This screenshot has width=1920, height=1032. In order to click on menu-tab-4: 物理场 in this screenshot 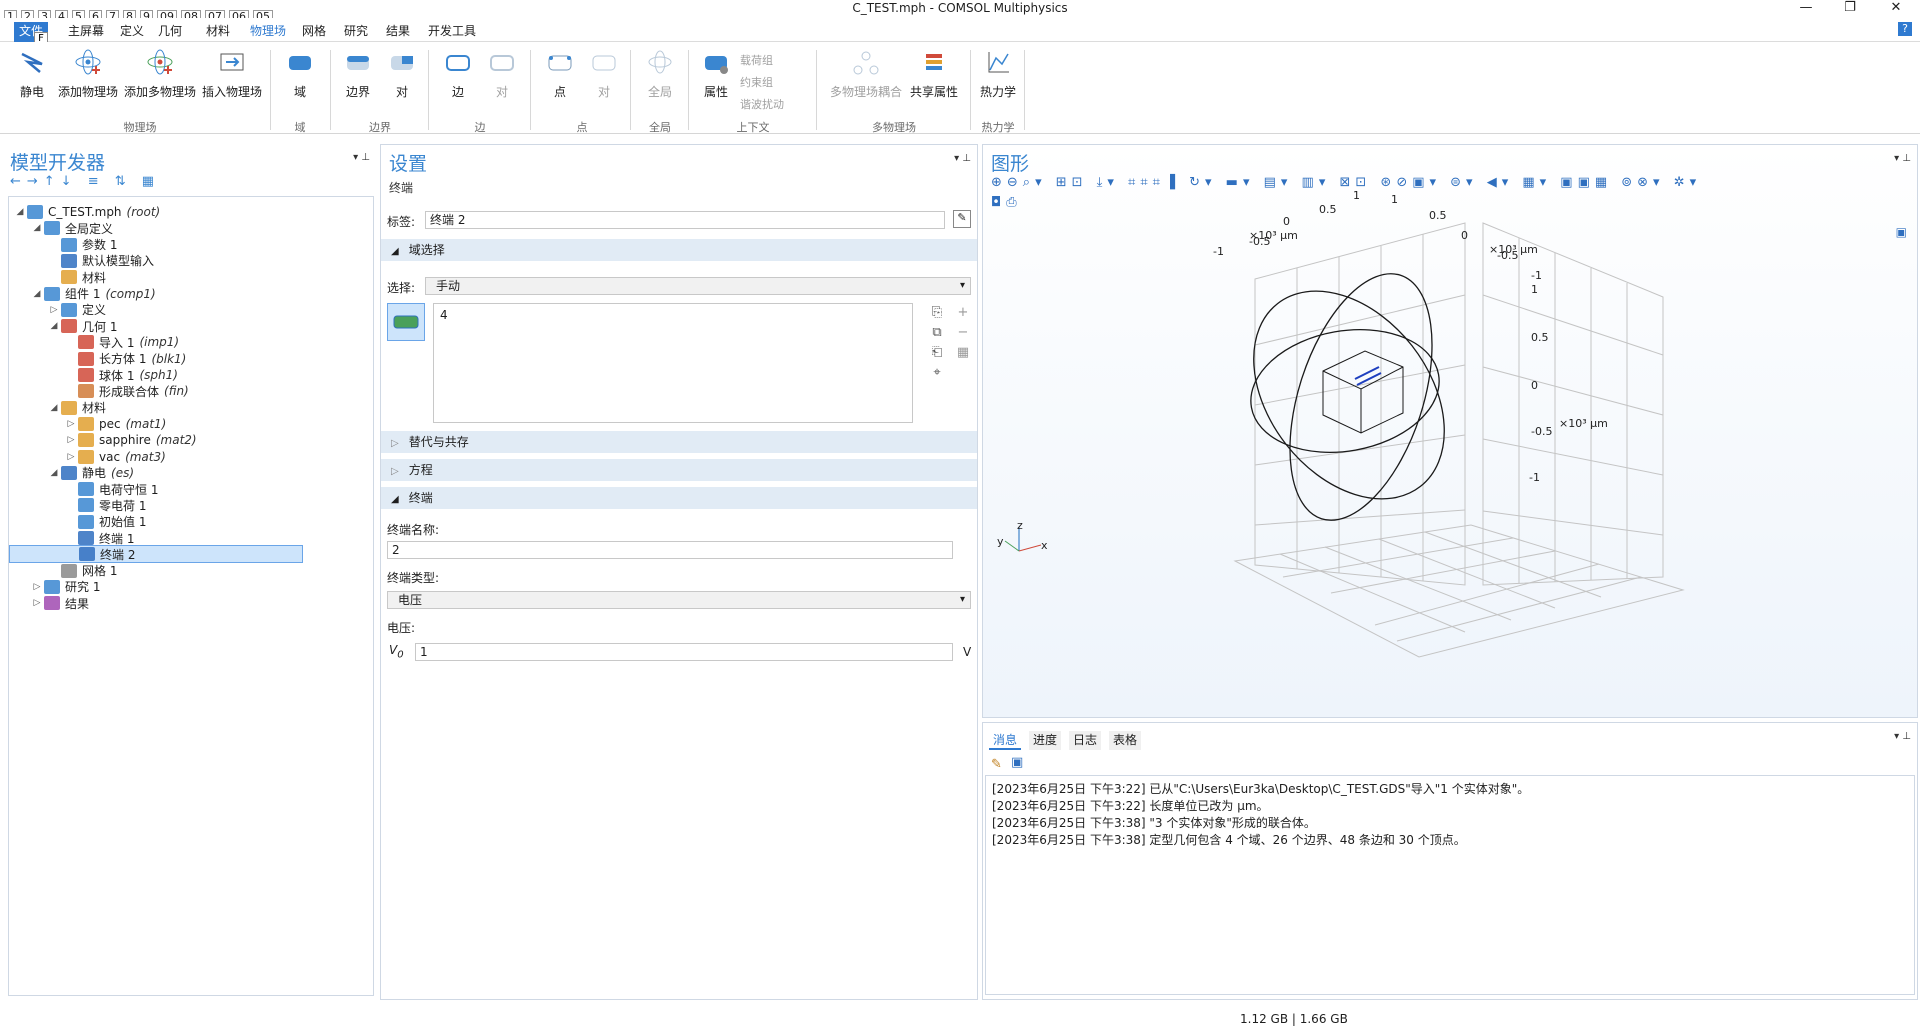, I will do `click(268, 30)`.